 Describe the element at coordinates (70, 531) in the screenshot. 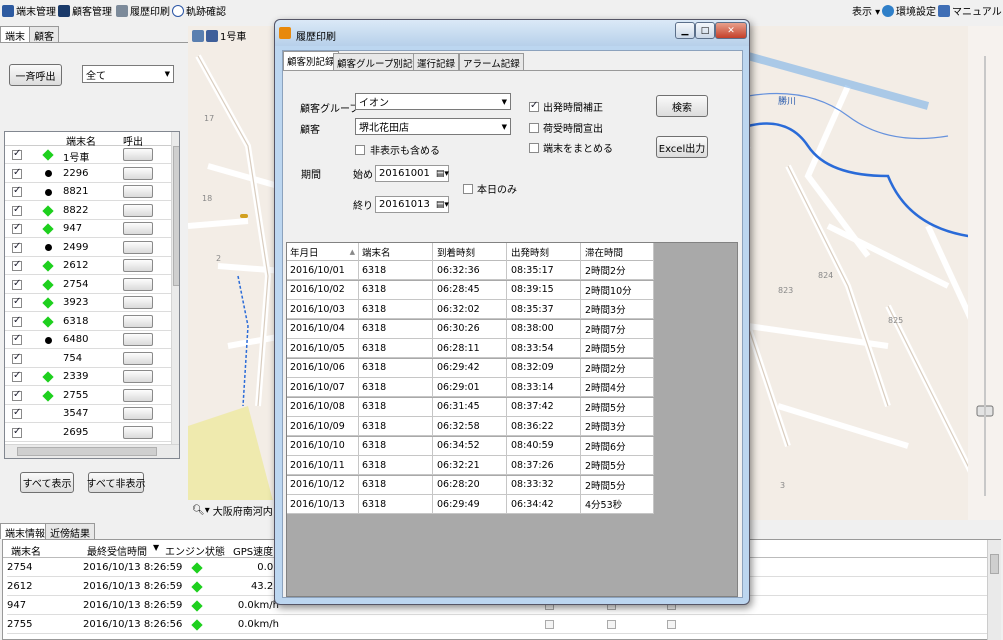

I see `tab-nearby-results: 近傍結果` at that location.